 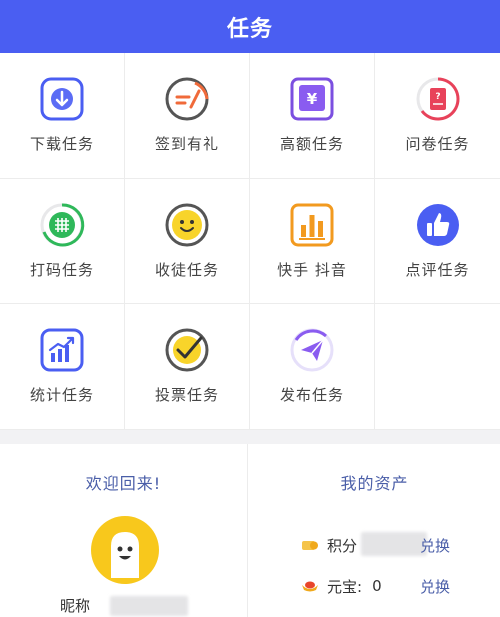 What do you see at coordinates (437, 270) in the screenshot?
I see `task-label: 点评任务` at bounding box center [437, 270].